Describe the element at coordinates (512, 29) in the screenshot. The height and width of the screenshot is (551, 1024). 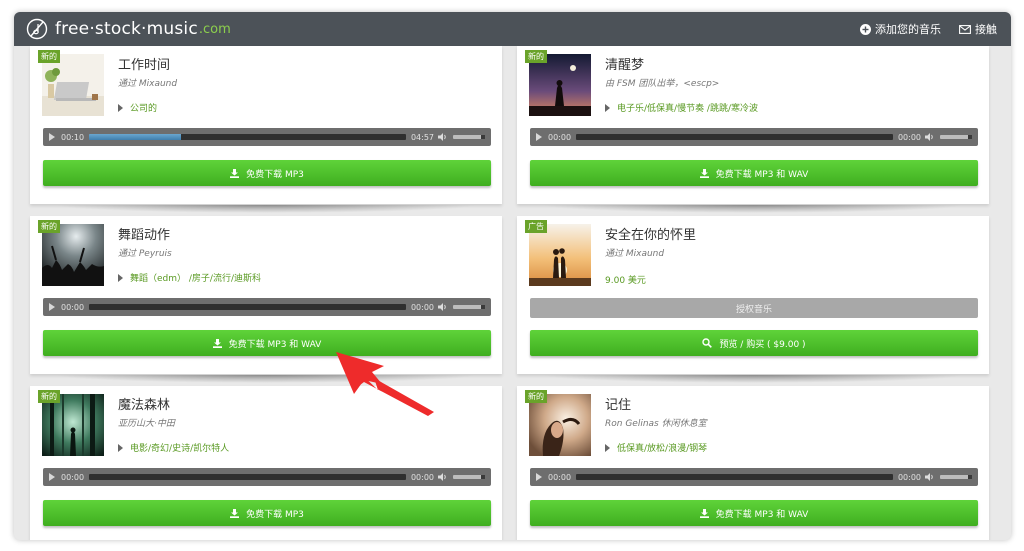
I see `top-navigation-bar: free·stock·music .com 添加您的音乐 接触` at that location.